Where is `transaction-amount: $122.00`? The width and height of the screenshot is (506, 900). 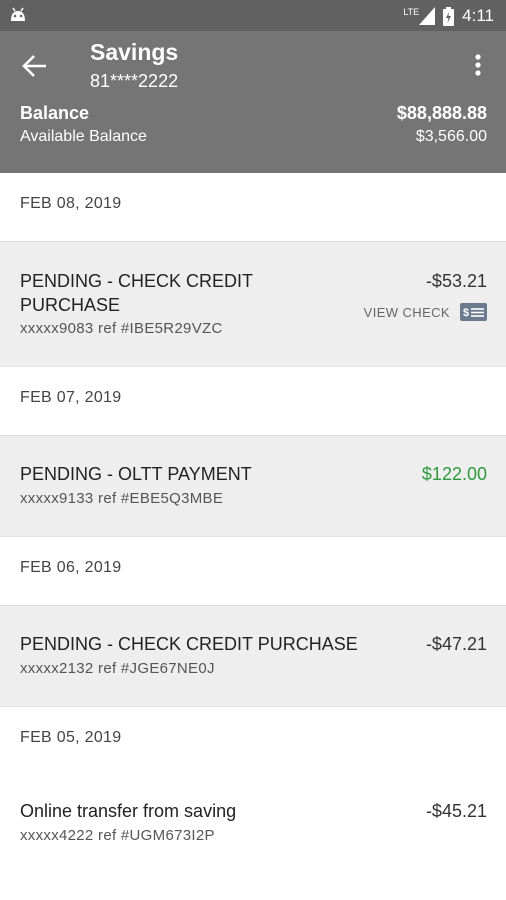
transaction-amount: $122.00 is located at coordinates (454, 474).